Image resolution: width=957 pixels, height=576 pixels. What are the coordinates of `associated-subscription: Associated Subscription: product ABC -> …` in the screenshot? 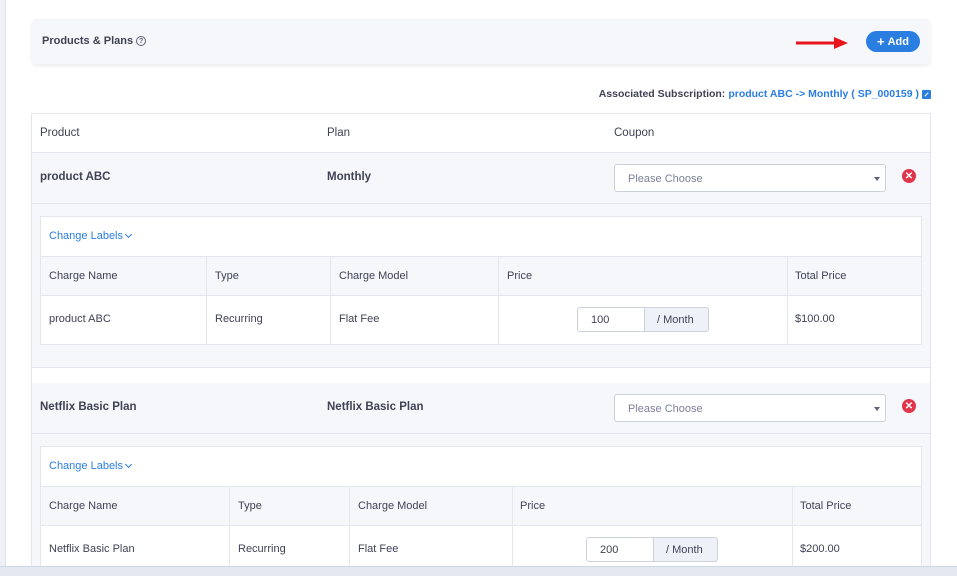 It's located at (765, 94).